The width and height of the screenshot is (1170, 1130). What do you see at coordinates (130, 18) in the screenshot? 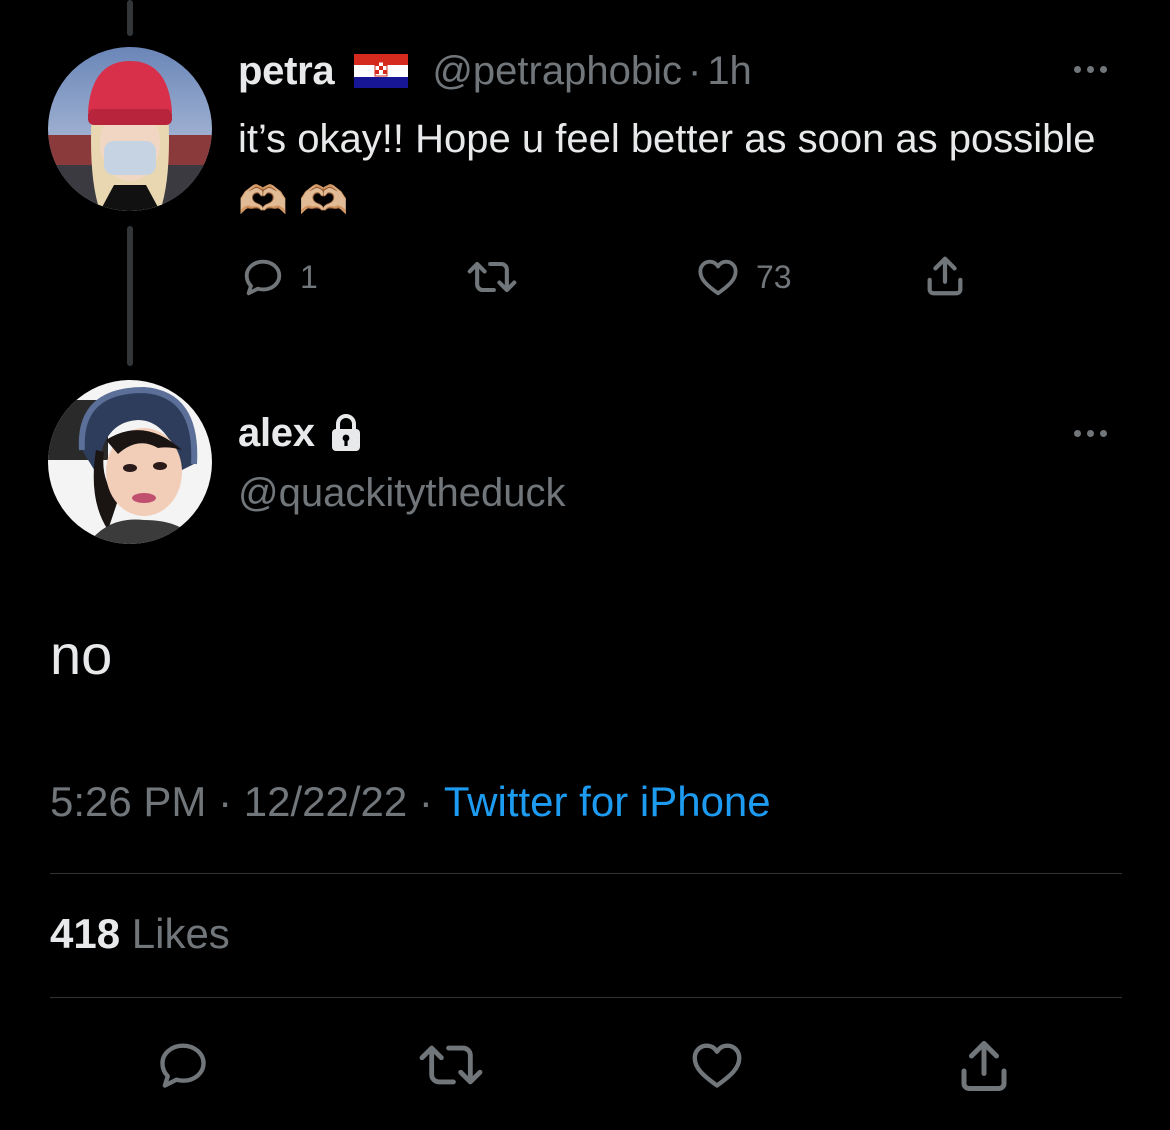
I see `thread-line-top` at bounding box center [130, 18].